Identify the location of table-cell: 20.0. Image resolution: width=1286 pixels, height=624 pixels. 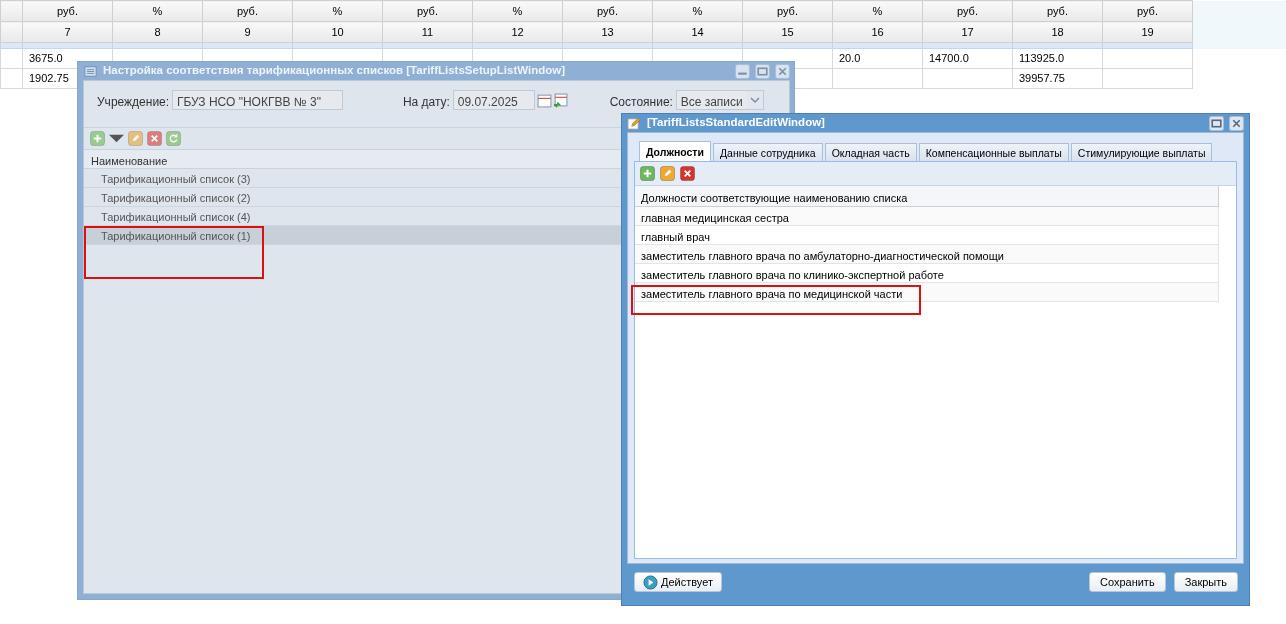
(877, 58).